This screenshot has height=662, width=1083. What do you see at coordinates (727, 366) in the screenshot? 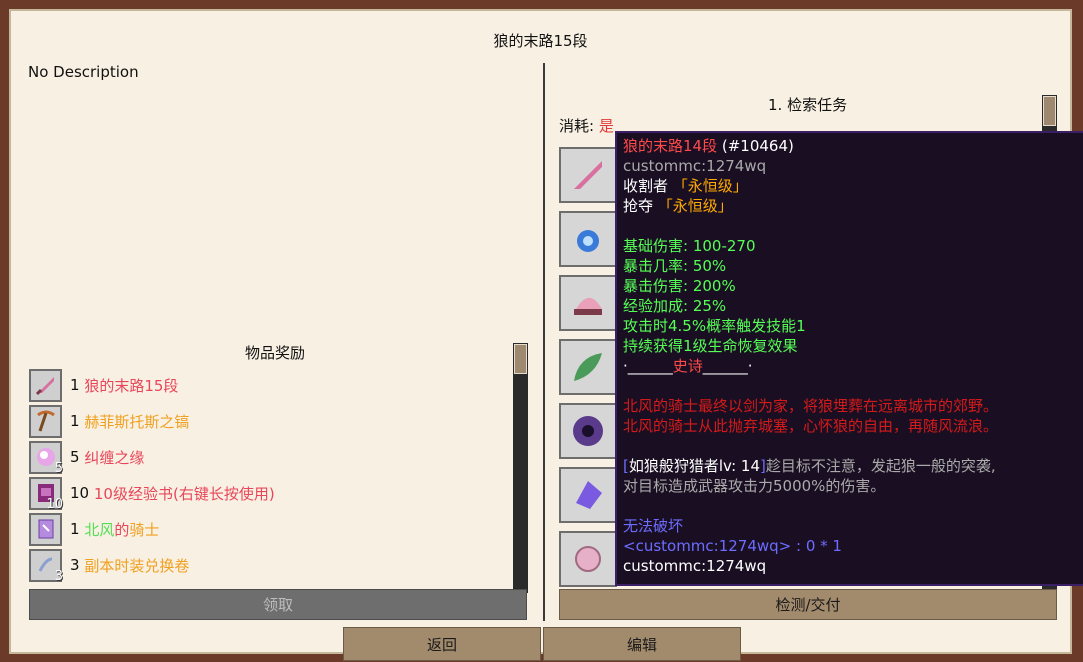
I see `tooltip-rarity-right: ______·` at bounding box center [727, 366].